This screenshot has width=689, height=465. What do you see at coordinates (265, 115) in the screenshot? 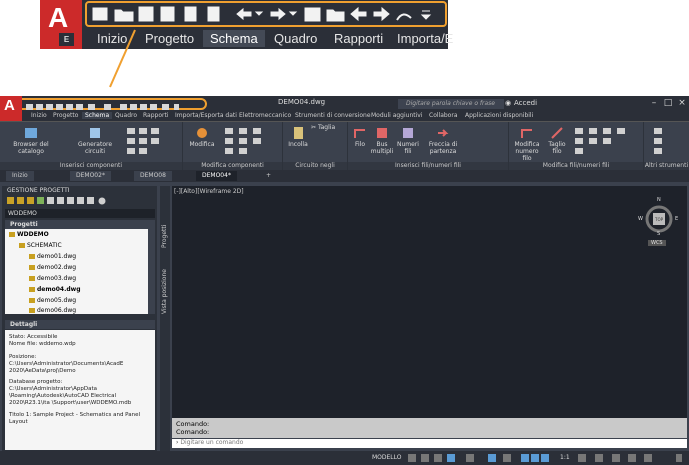
I see `tab-elettromeccanico: Elettromeccanico` at bounding box center [265, 115].